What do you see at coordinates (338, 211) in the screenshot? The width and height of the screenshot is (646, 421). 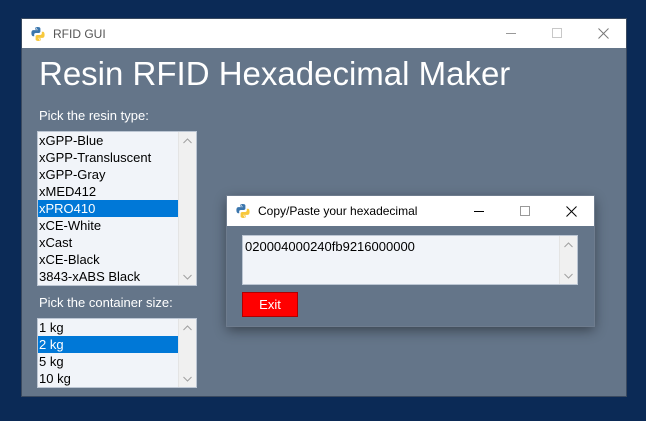 I see `dialog-title: Copy/Paste your hexadecimal` at bounding box center [338, 211].